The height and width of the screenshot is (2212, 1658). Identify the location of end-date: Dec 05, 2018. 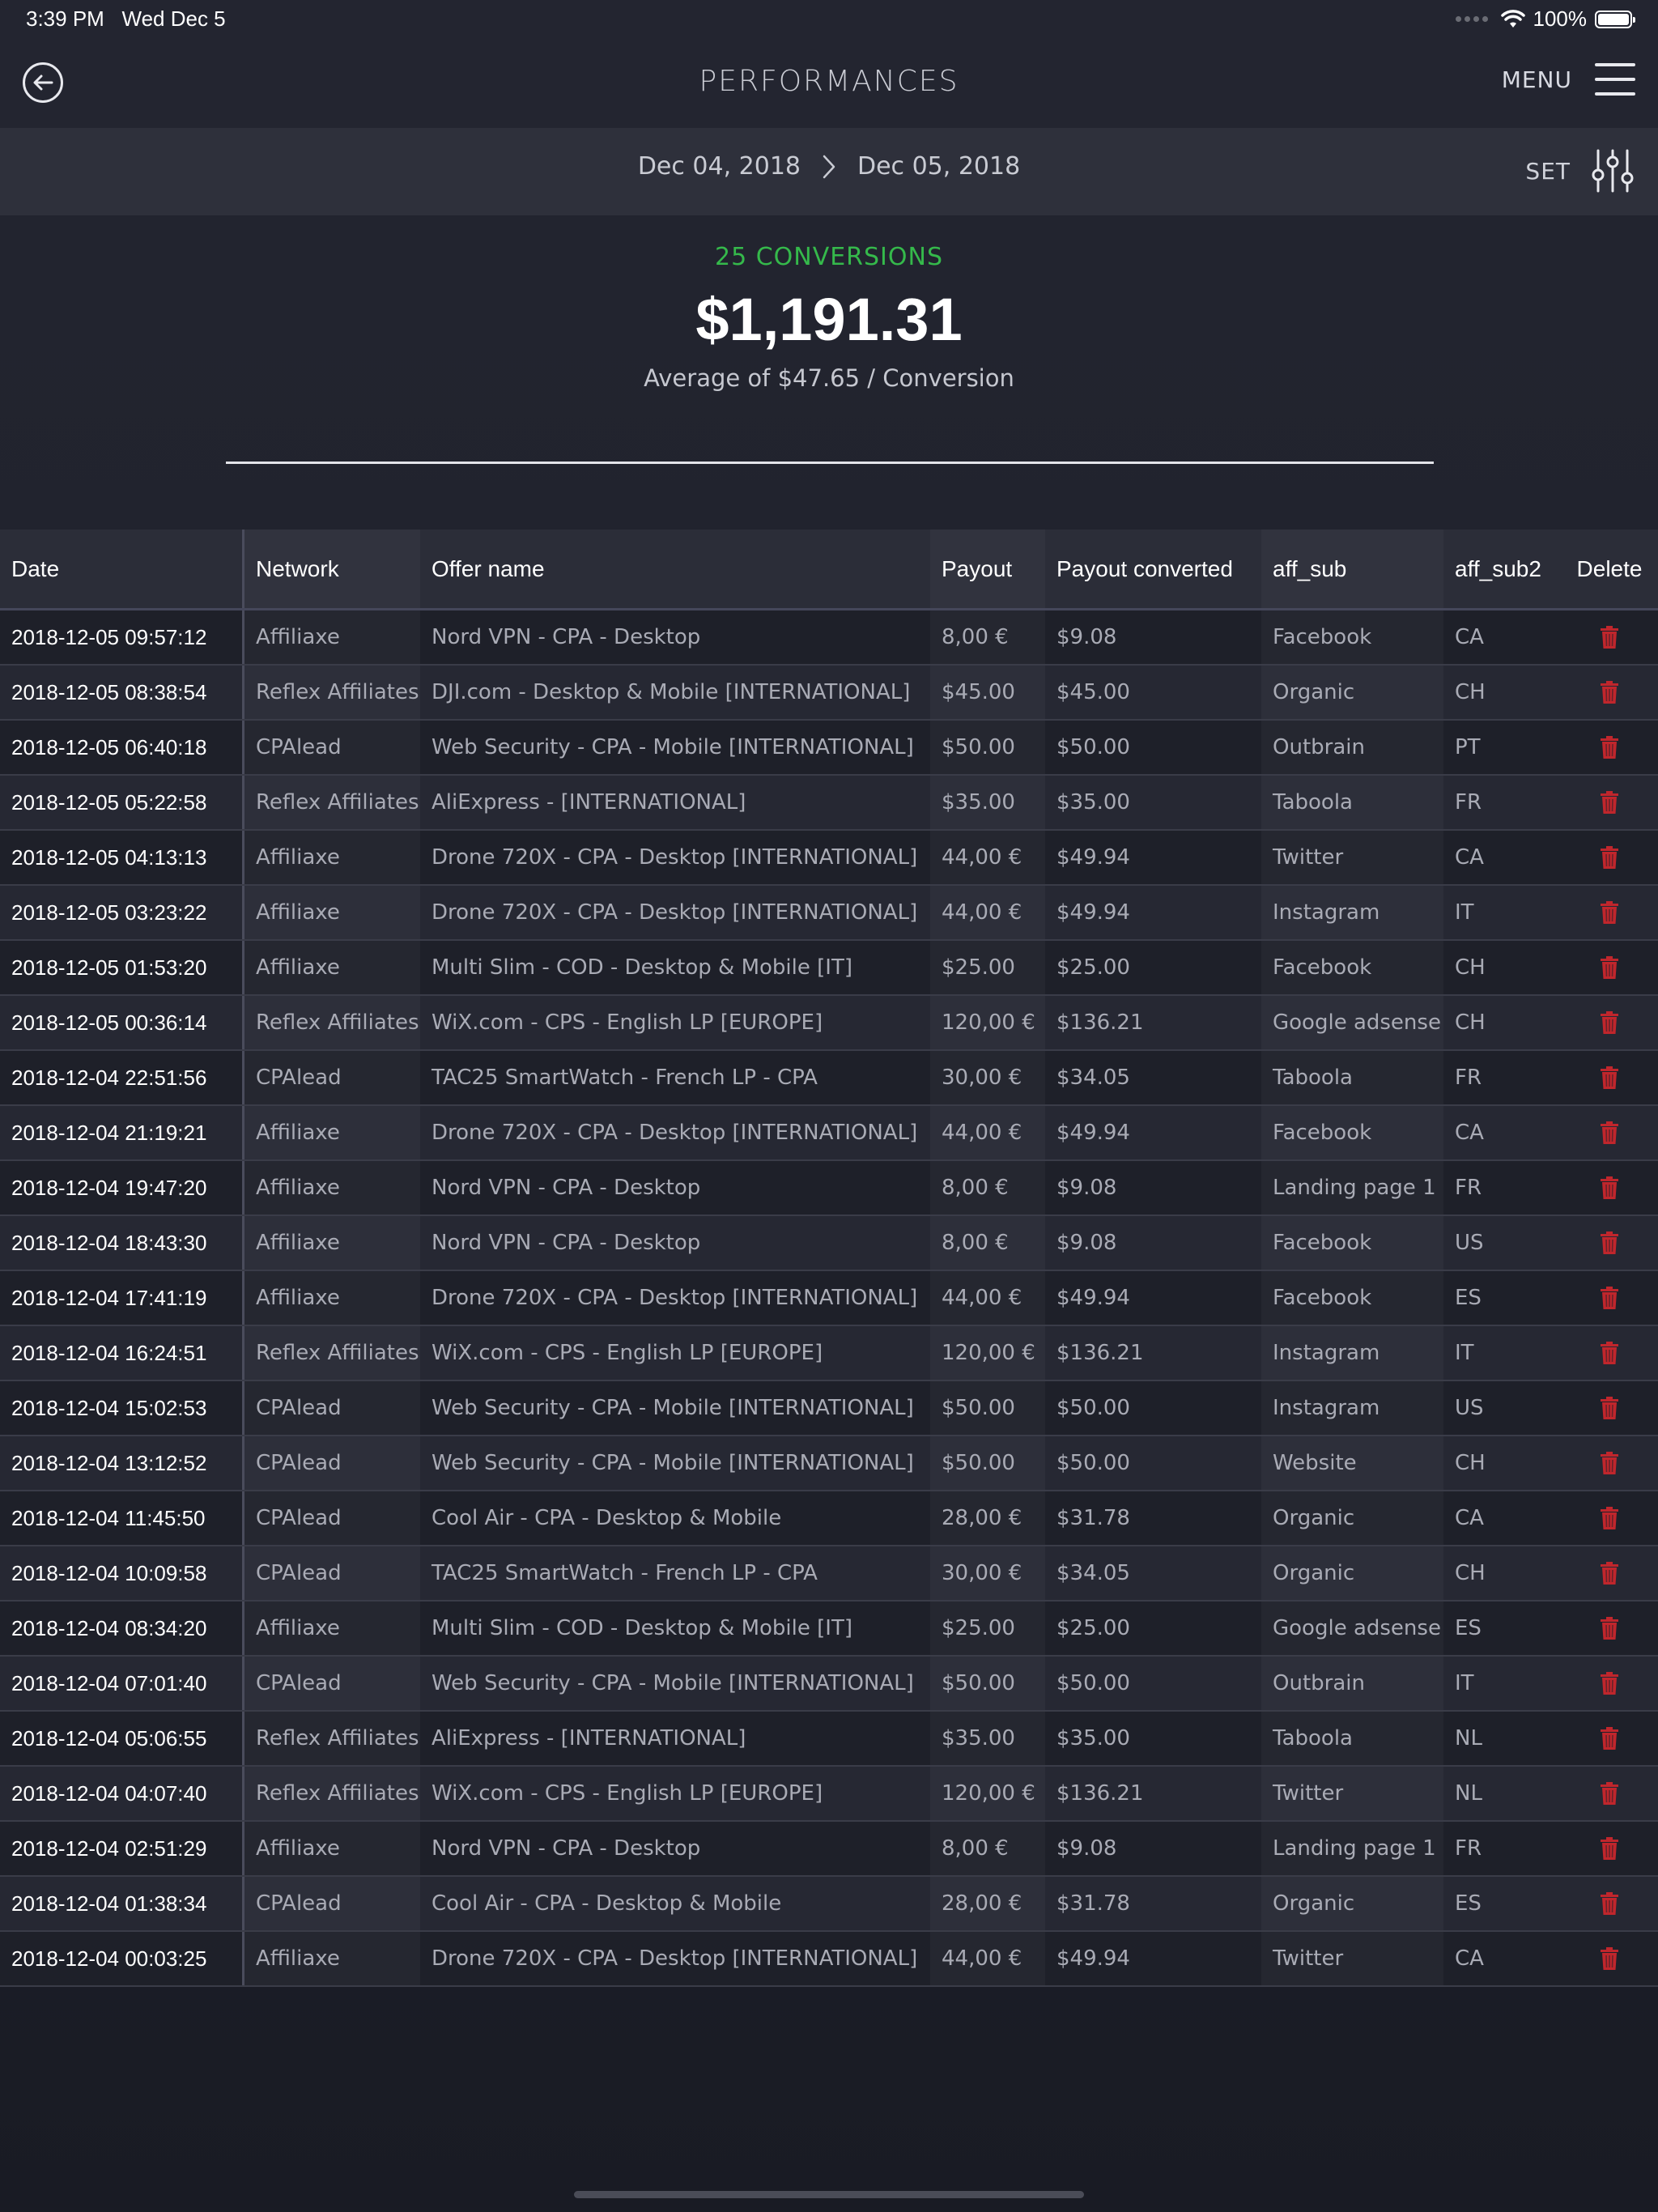
(938, 166).